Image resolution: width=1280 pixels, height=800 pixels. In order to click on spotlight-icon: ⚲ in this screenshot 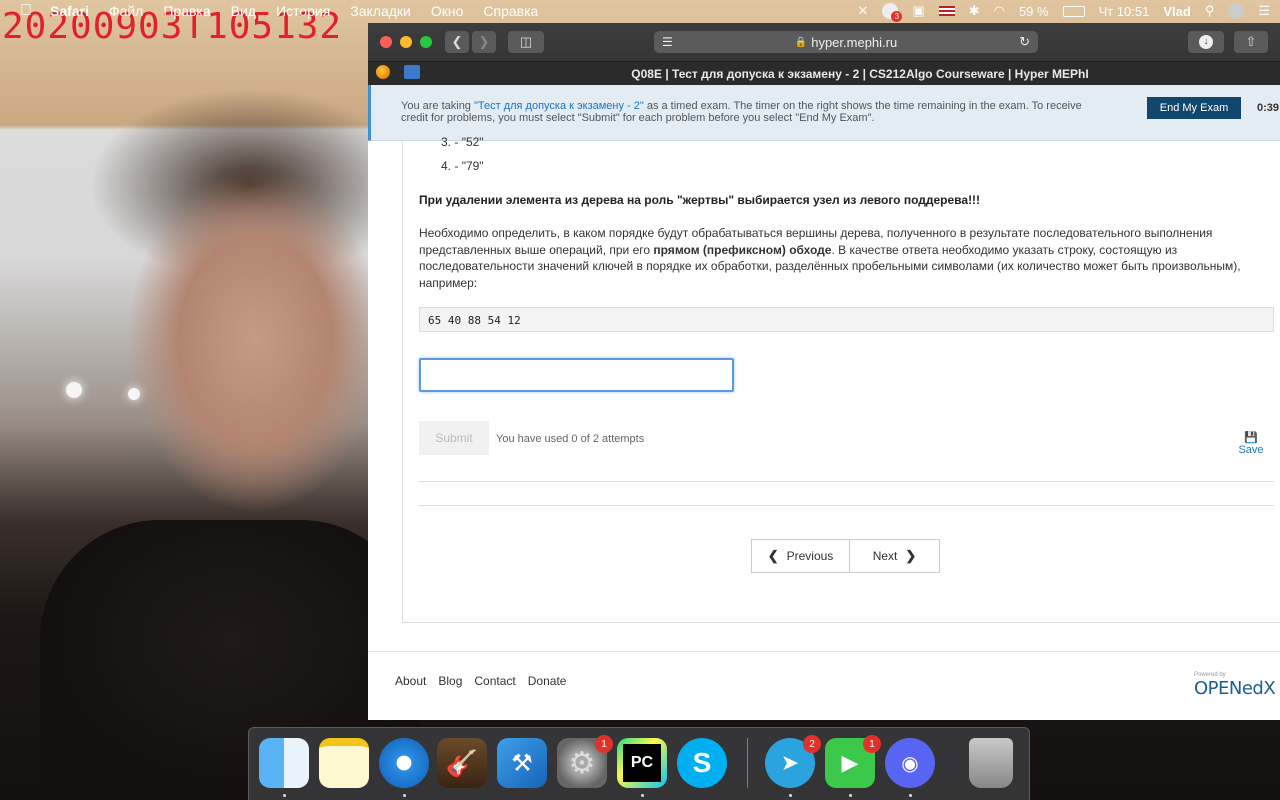, I will do `click(1210, 11)`.